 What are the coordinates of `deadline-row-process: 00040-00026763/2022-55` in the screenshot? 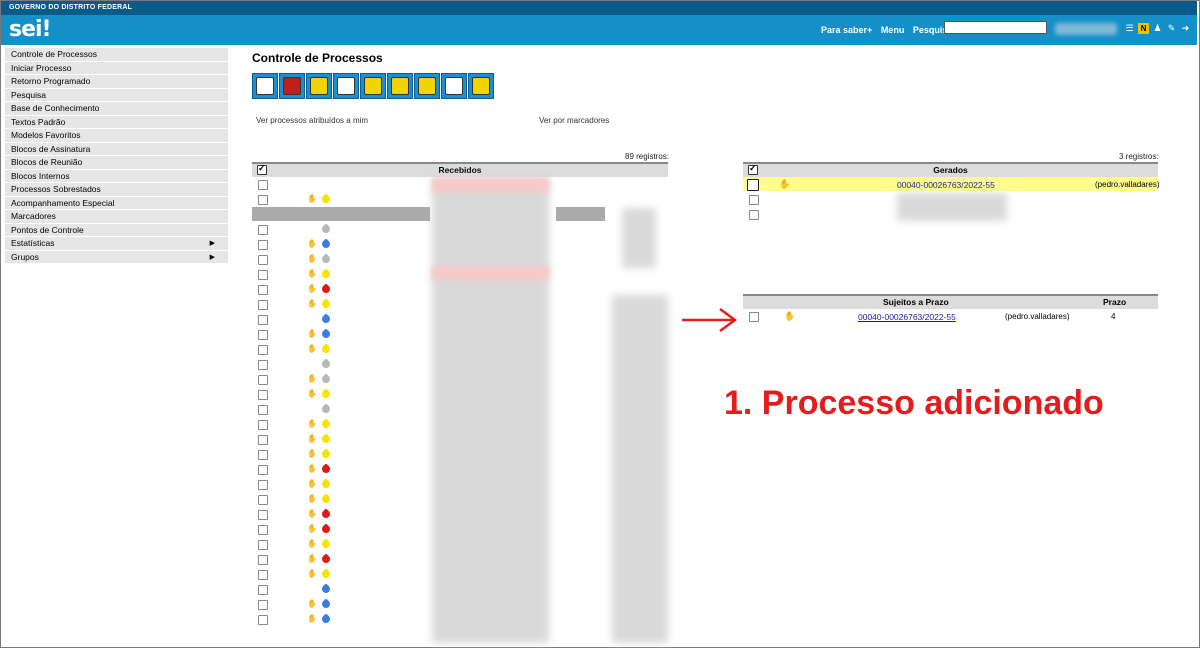 It's located at (907, 317).